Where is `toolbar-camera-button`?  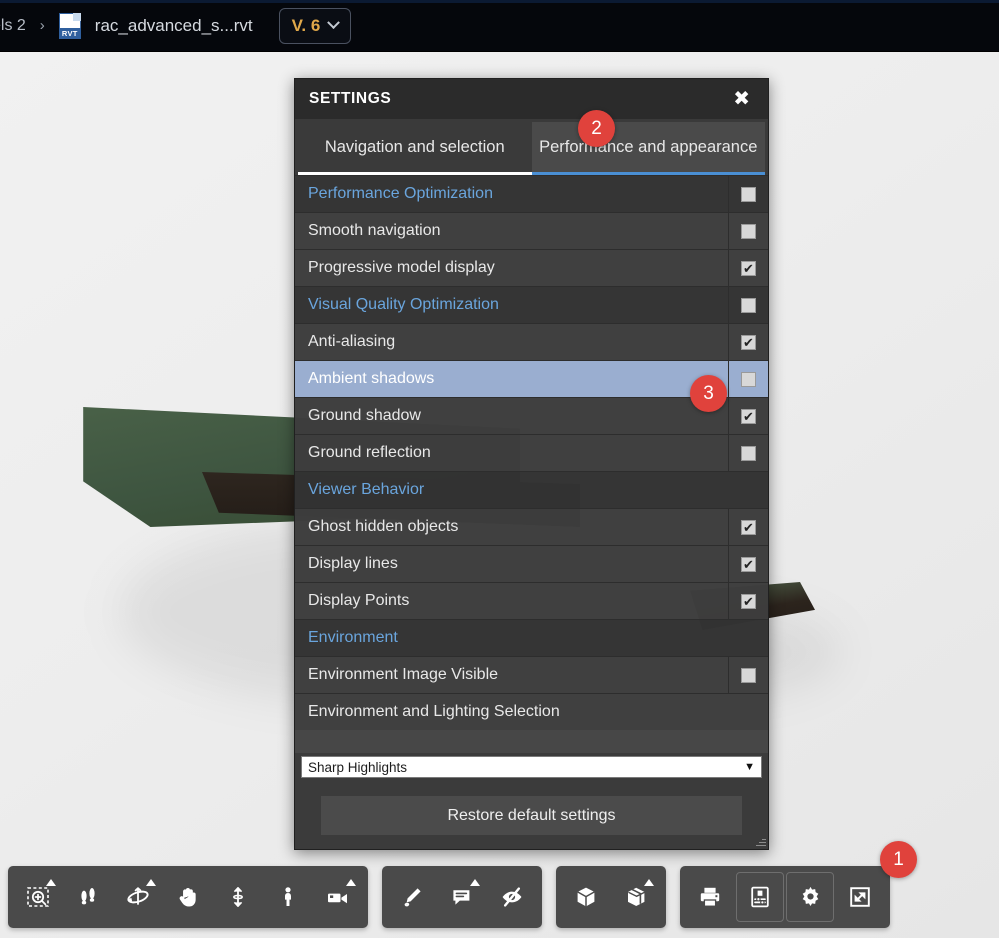
toolbar-camera-button is located at coordinates (338, 897).